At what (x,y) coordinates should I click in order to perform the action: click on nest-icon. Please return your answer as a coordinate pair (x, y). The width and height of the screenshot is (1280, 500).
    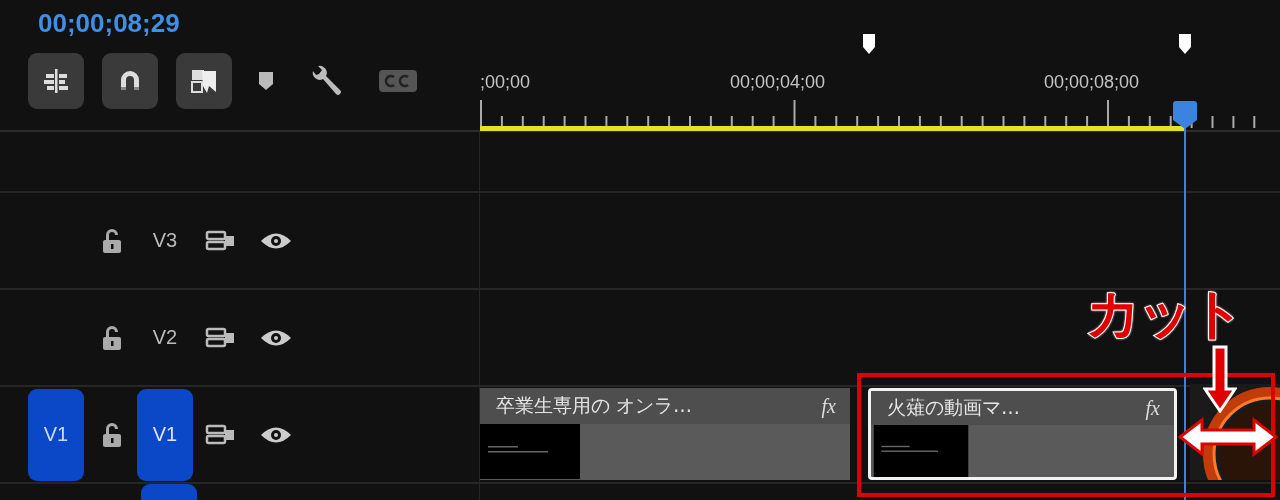
    Looking at the image, I should click on (56, 81).